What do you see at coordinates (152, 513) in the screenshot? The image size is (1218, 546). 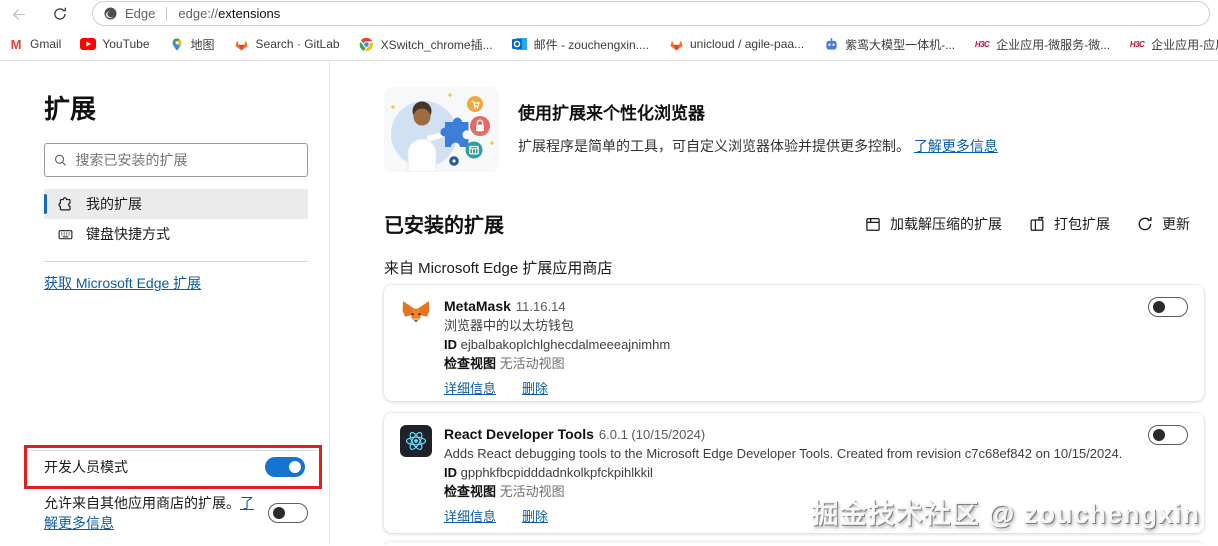 I see `allow-other-stores-label: 允许来自其他应用商店的扩展。了解更多信息` at bounding box center [152, 513].